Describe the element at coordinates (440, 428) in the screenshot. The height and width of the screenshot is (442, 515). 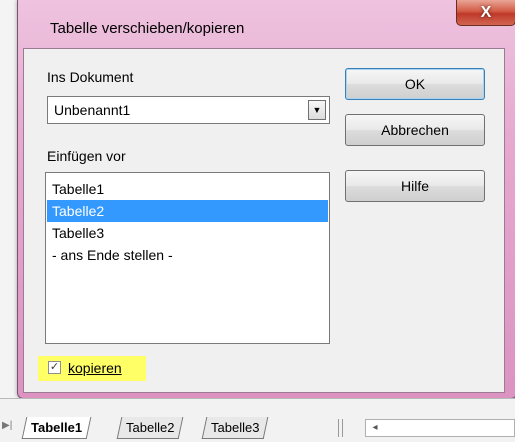
I see `horizontal-scrollbar: ◂` at that location.